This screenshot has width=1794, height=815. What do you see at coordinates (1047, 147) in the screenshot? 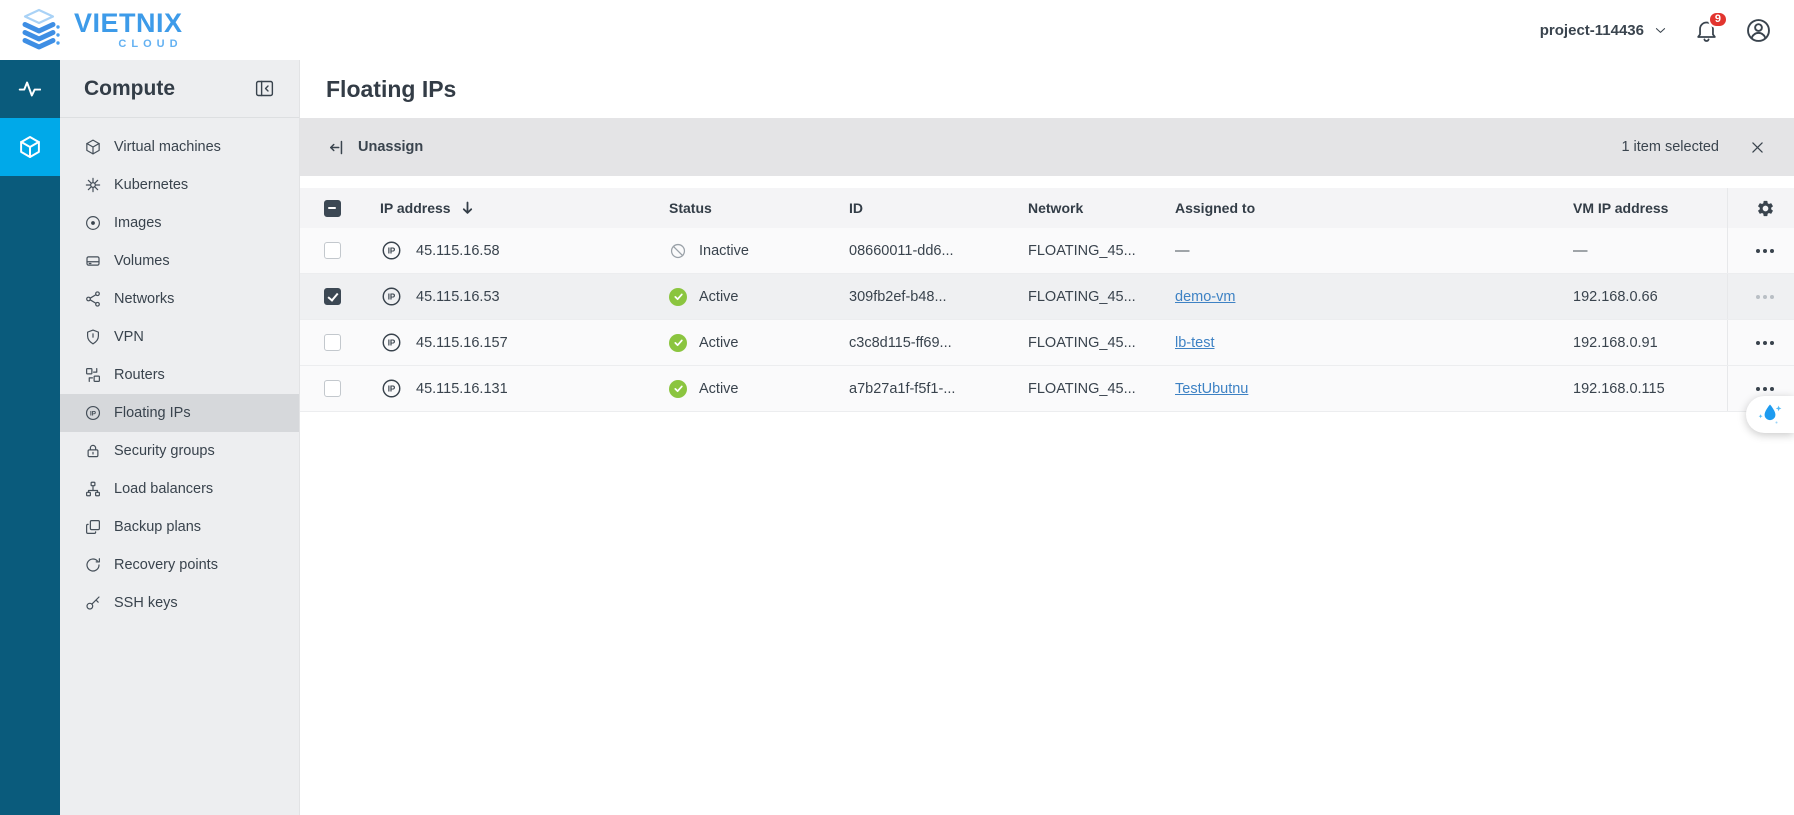
I see `selection-toolbar: Unassign 1 item selected` at bounding box center [1047, 147].